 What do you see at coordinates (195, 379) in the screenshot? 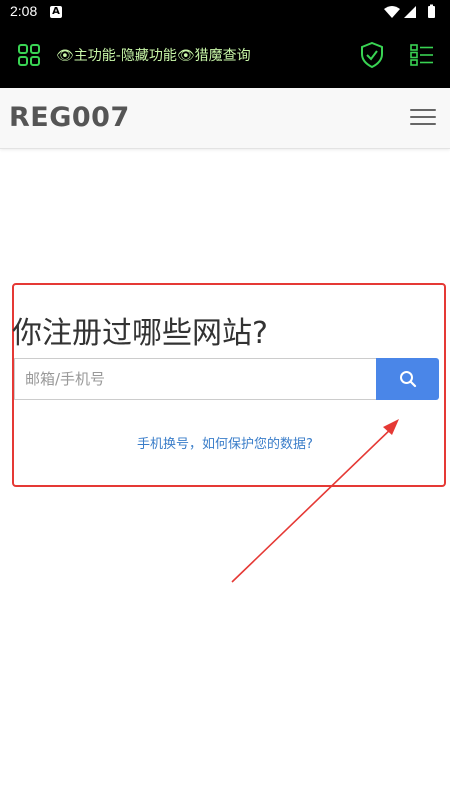
I see `search-input` at bounding box center [195, 379].